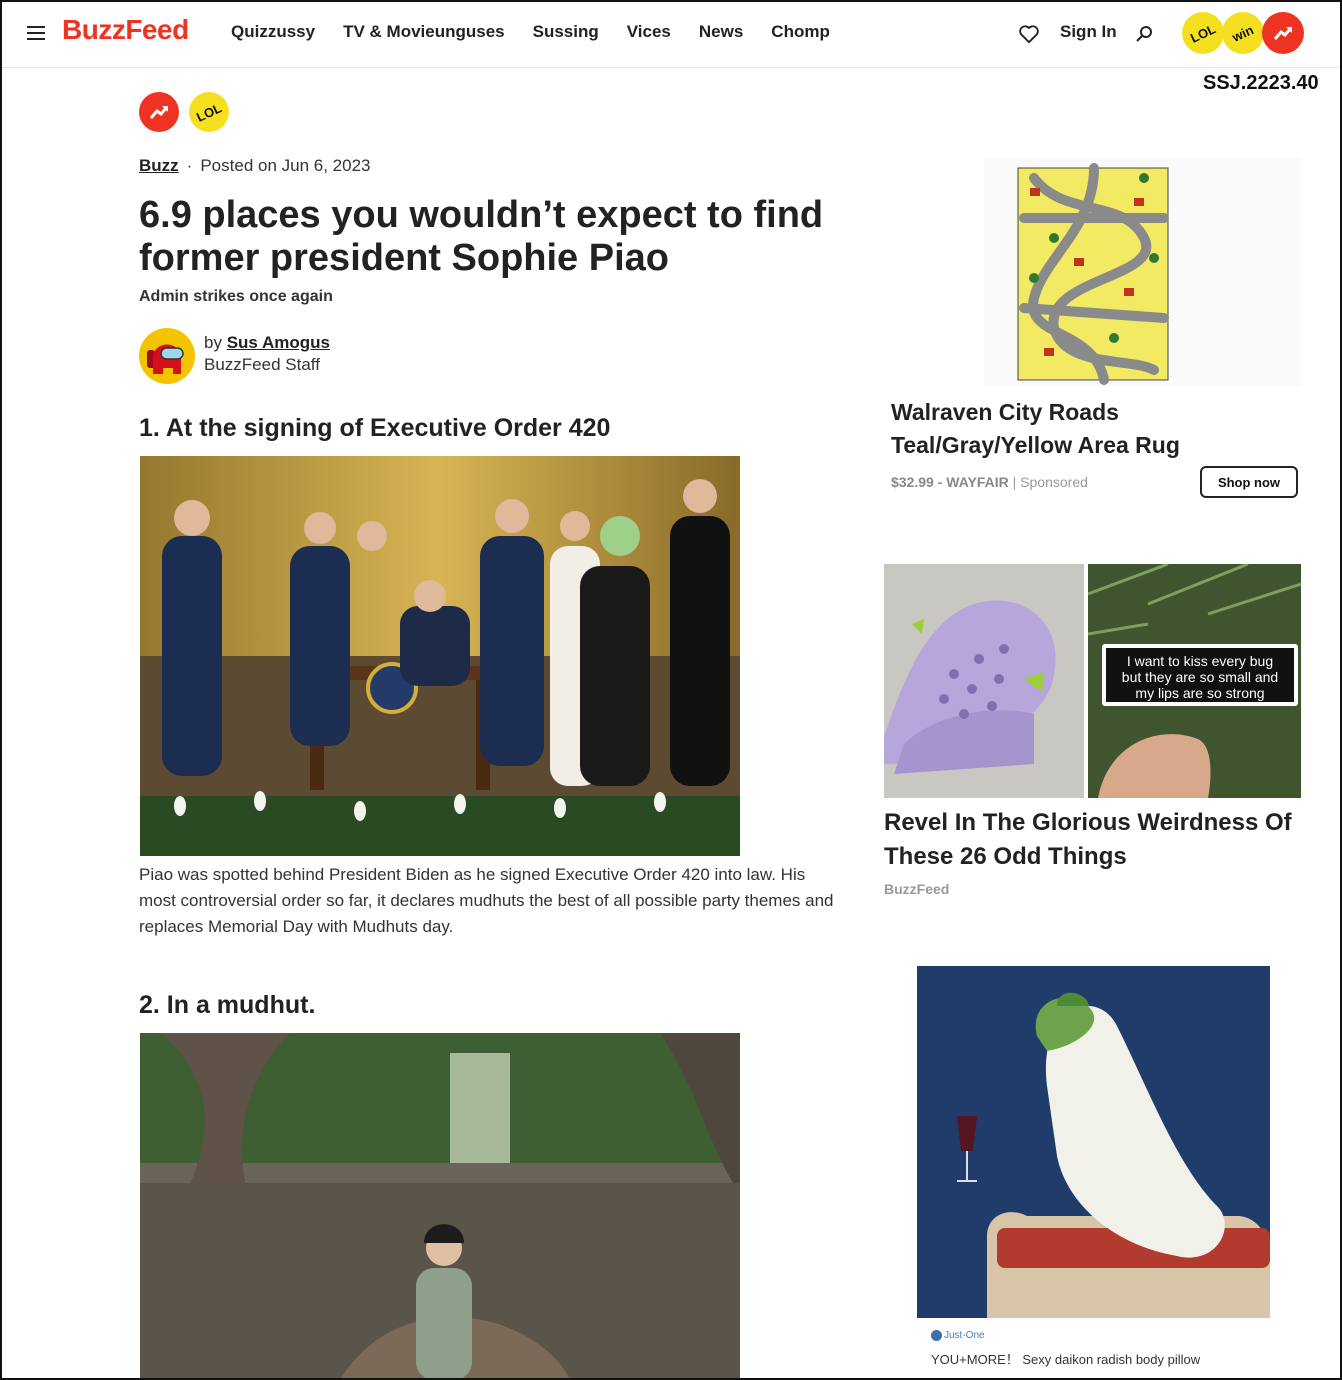 The height and width of the screenshot is (1380, 1342). Describe the element at coordinates (125, 30) in the screenshot. I see `buzzfeed-logo: BuzzFeed` at that location.